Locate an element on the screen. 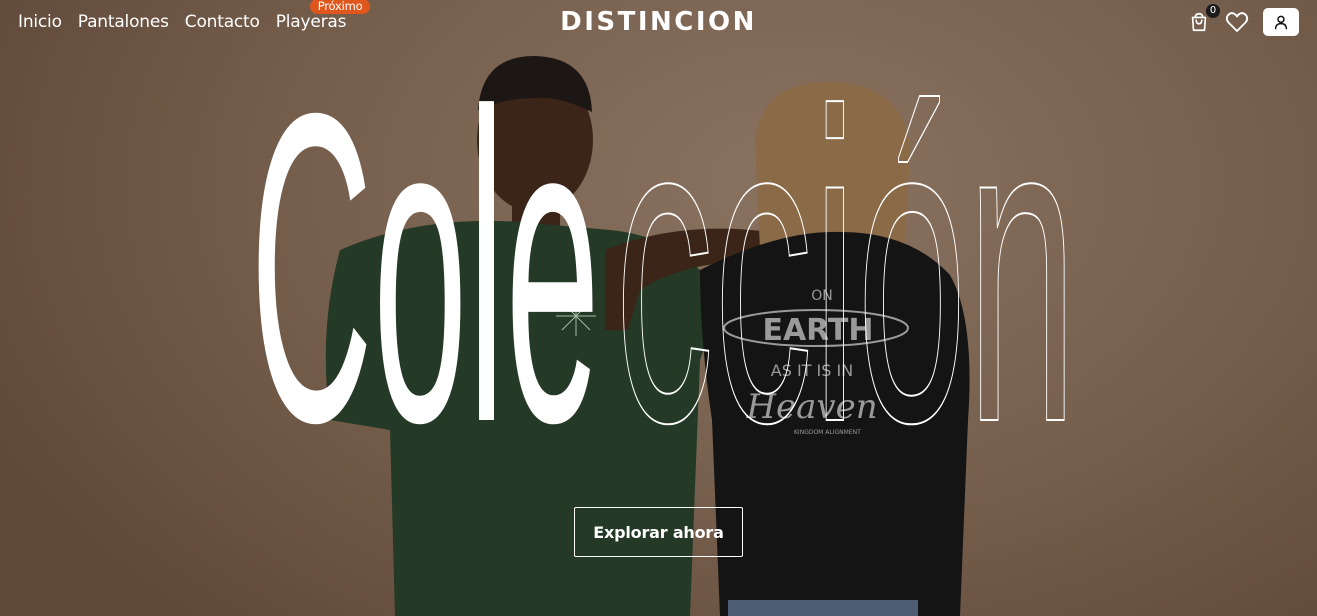  heart-icon is located at coordinates (1237, 22).